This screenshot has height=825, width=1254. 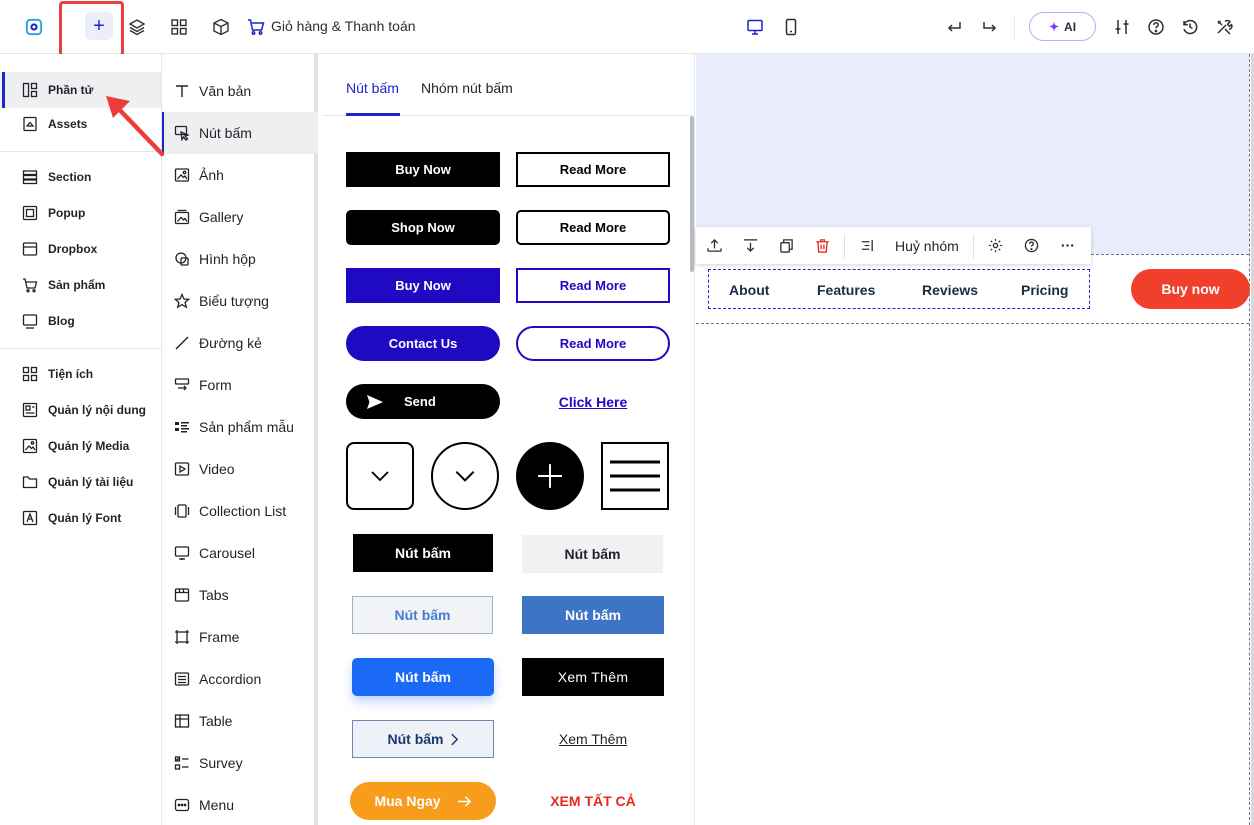 What do you see at coordinates (80, 90) in the screenshot?
I see `nav-item-elements: Phần tử` at bounding box center [80, 90].